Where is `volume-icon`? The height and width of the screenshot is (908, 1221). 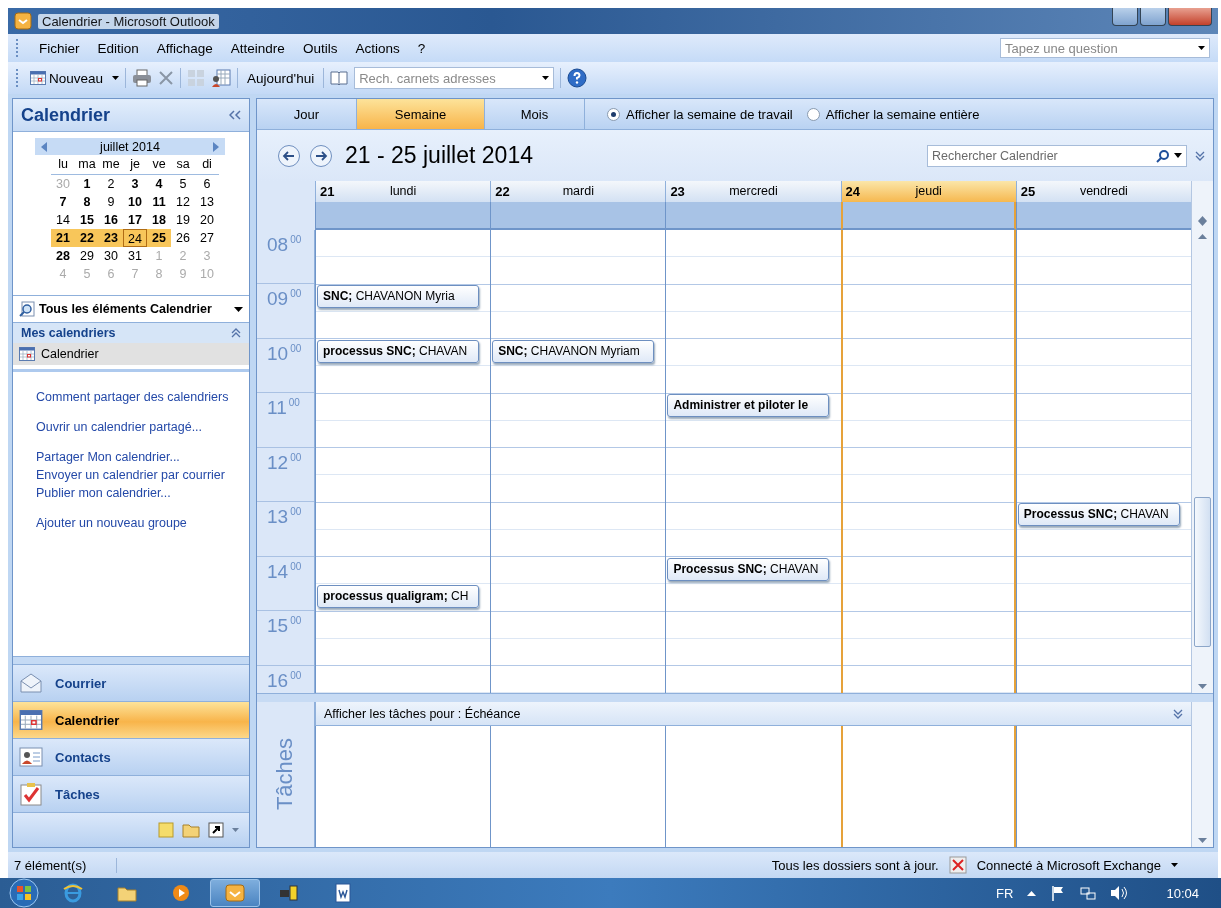
volume-icon is located at coordinates (1119, 893).